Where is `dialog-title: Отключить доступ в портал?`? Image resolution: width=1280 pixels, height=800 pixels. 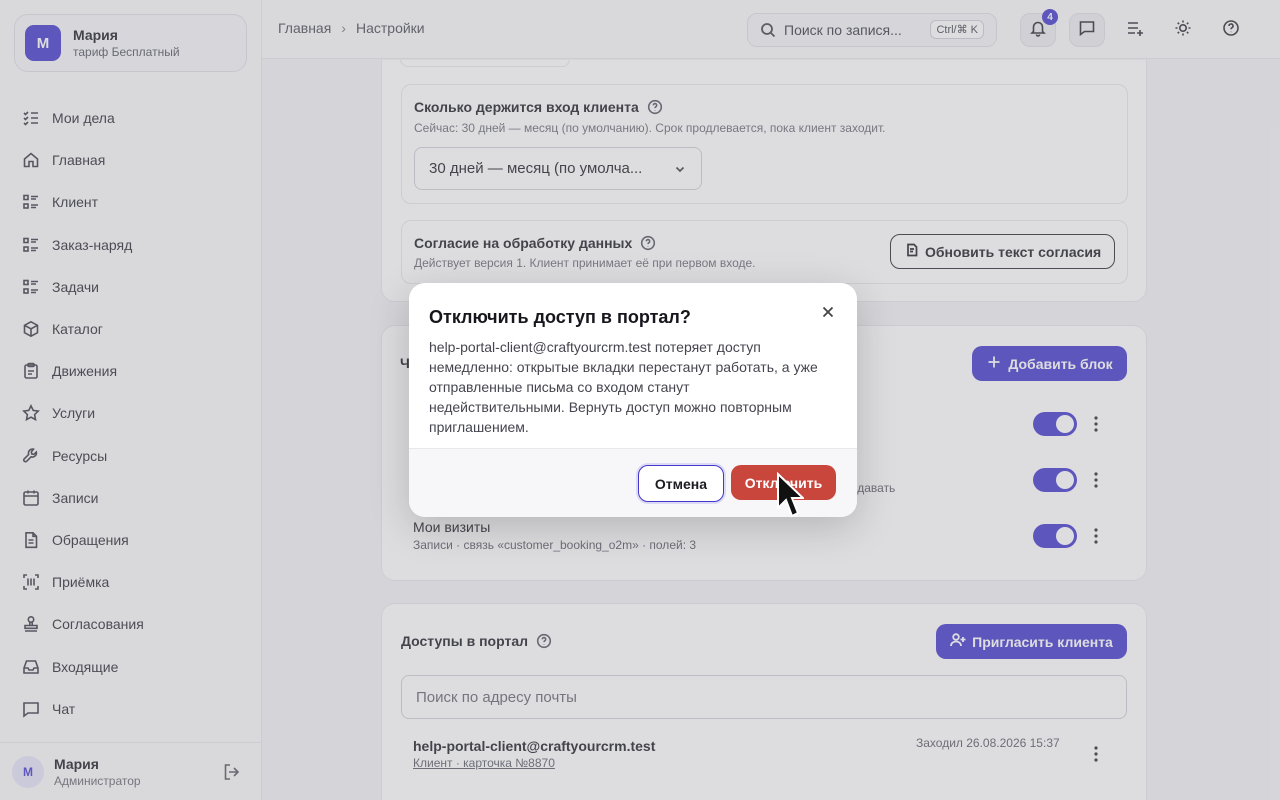
dialog-title: Отключить доступ в портал? is located at coordinates (560, 317).